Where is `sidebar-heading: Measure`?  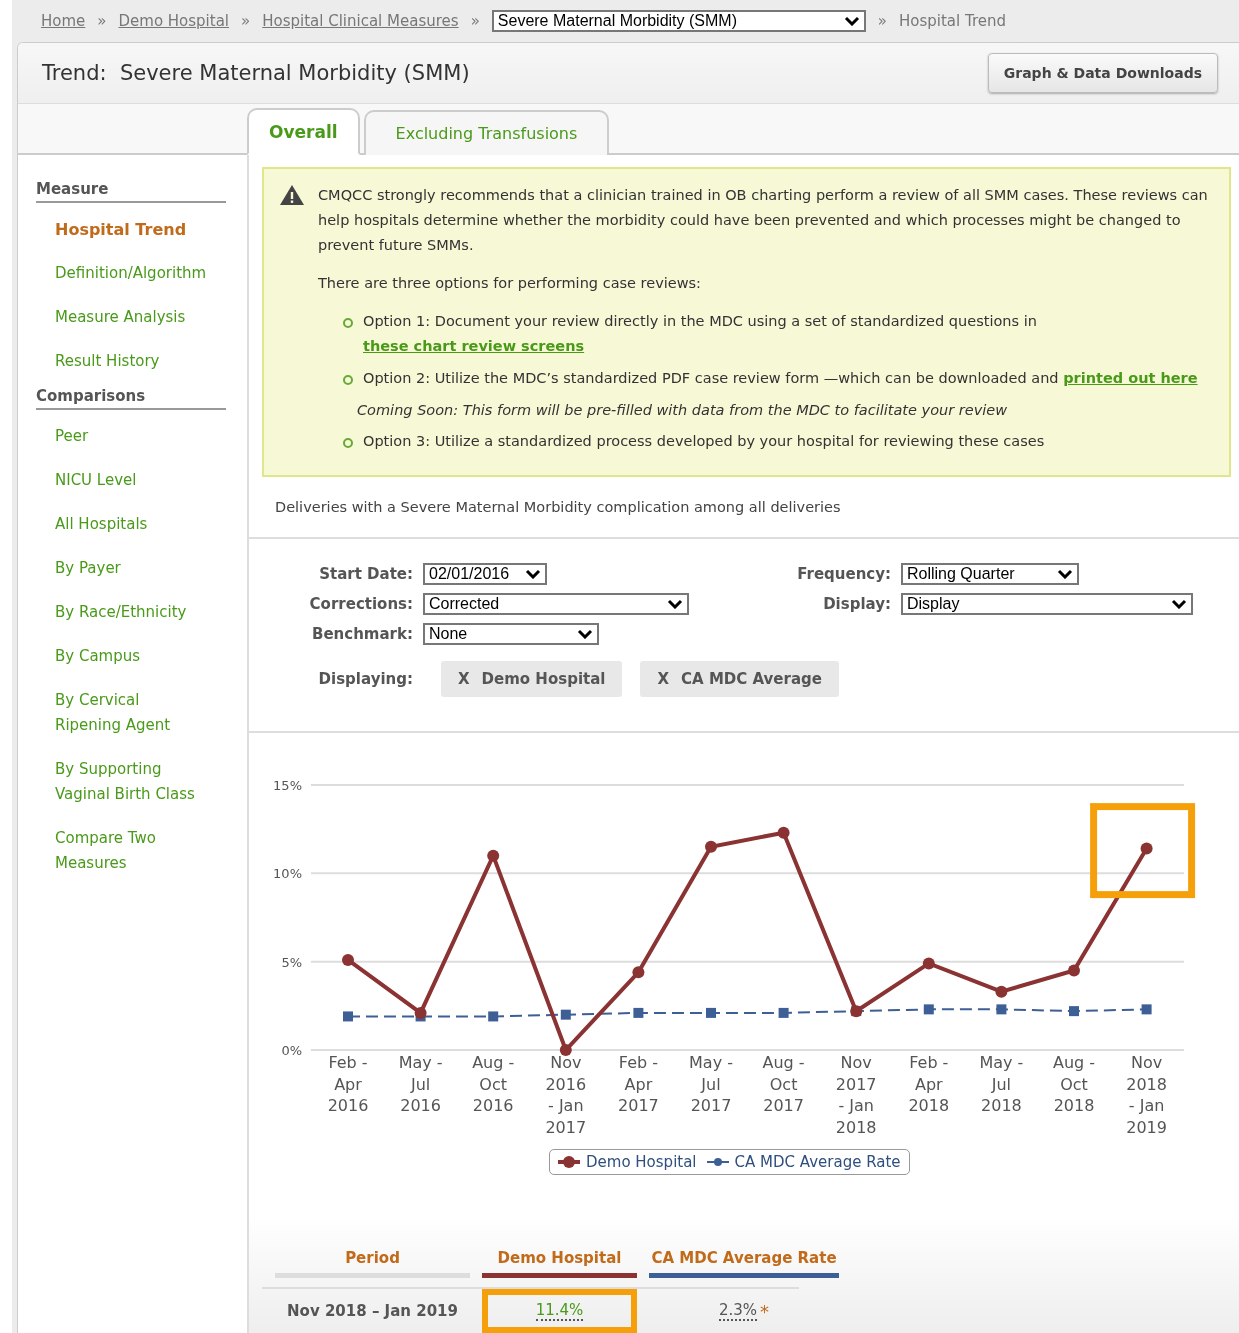 sidebar-heading: Measure is located at coordinates (131, 191).